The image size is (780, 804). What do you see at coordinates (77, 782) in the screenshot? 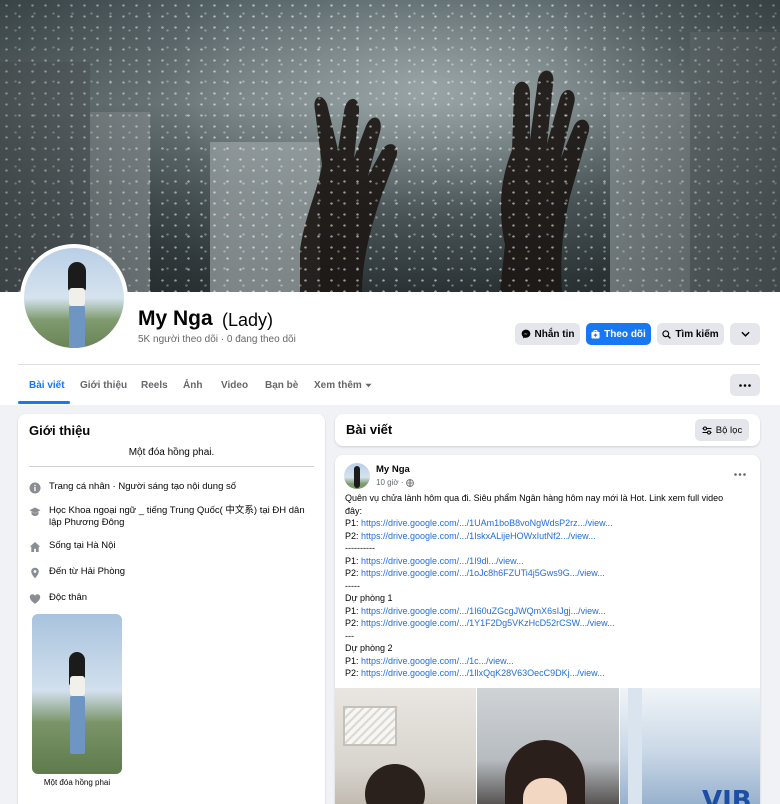
I see `featured-photo-caption: Một đóa hồng phai` at bounding box center [77, 782].